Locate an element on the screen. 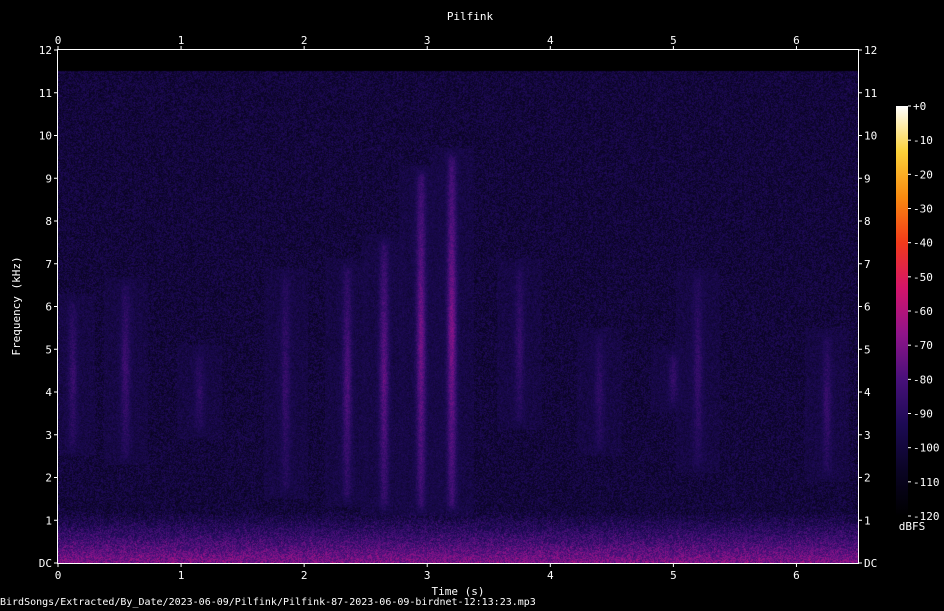 The height and width of the screenshot is (611, 944). y-tick-label-right: 7 is located at coordinates (867, 264).